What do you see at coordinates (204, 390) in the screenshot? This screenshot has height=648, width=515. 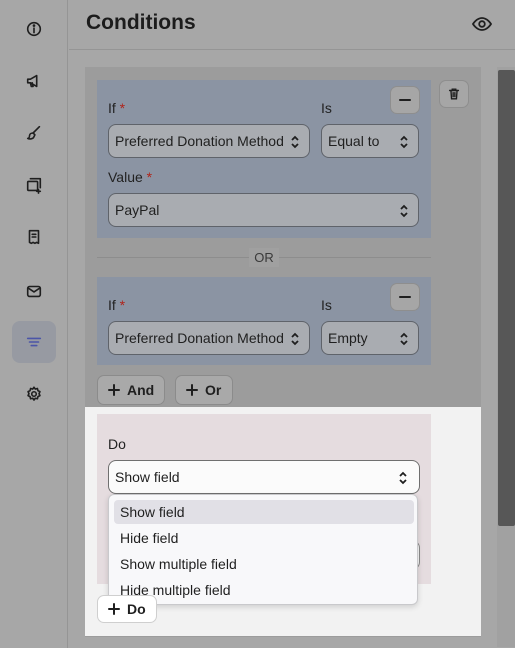 I see `add-or-button: Or` at bounding box center [204, 390].